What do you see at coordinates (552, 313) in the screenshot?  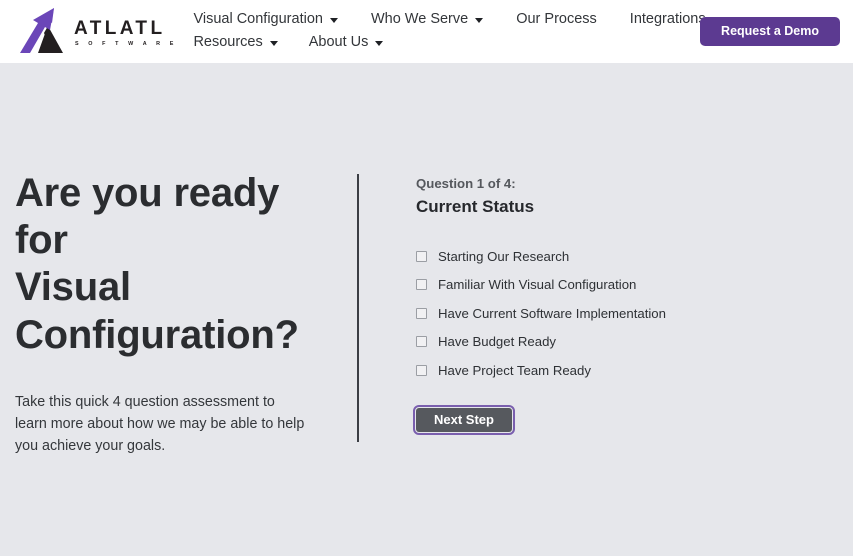 I see `option-label: Have Current Software Implementation` at bounding box center [552, 313].